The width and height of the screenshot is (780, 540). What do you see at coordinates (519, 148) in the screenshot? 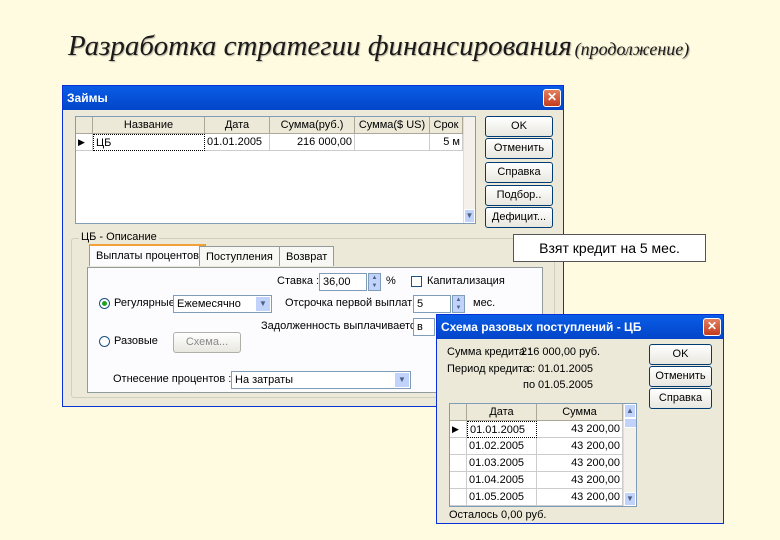
I see `cancel-button: Отменить` at bounding box center [519, 148].